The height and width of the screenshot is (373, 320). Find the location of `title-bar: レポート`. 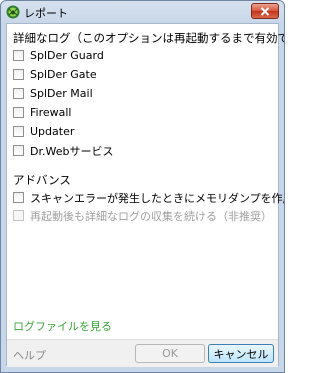

title-bar: レポート is located at coordinates (142, 12).